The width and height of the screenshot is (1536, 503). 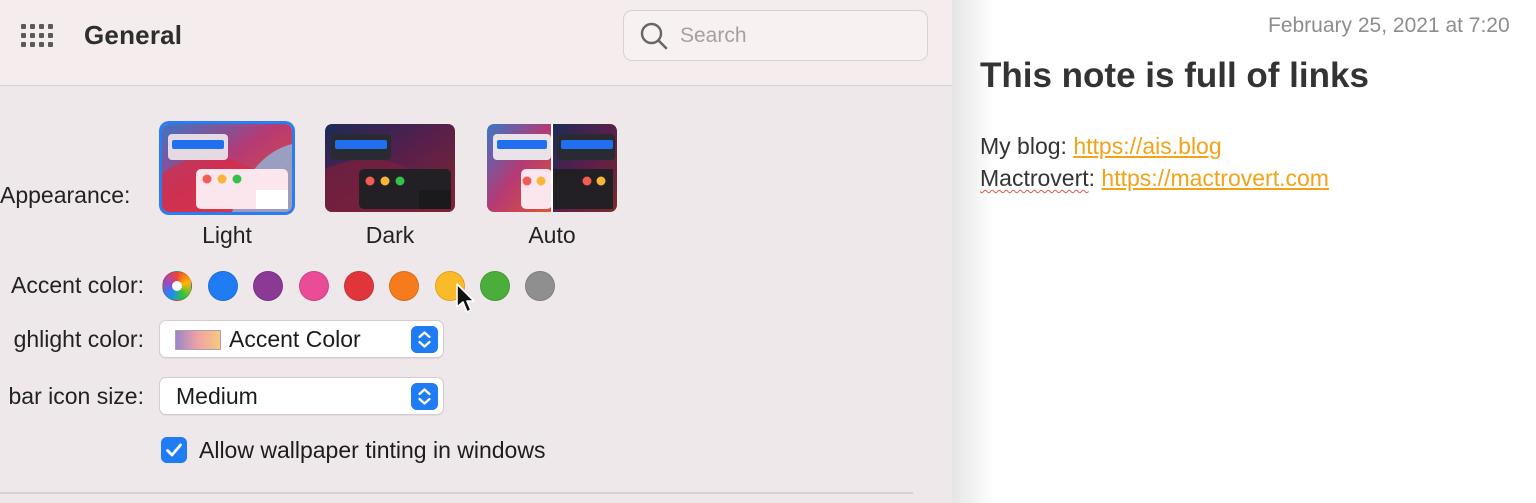 I want to click on appearance-label: Appearance:, so click(x=65, y=195).